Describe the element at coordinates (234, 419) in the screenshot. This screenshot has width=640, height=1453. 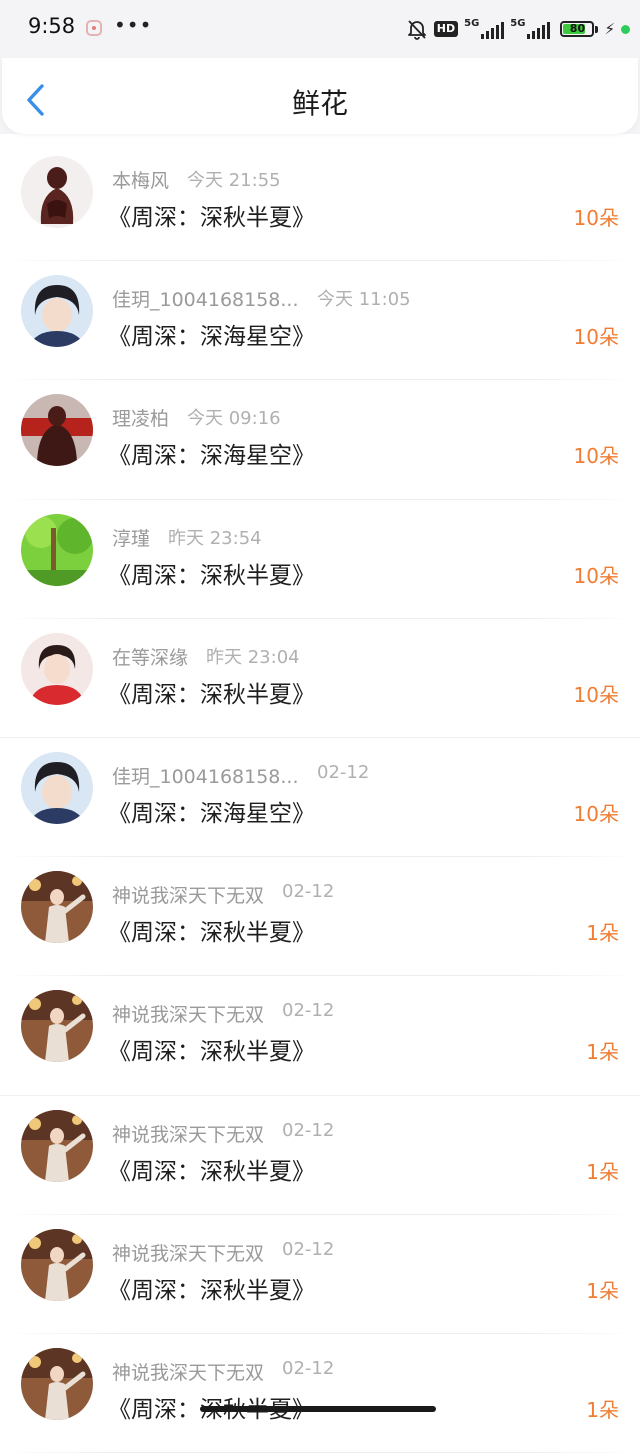
I see `gift-time: 今天 09:16` at that location.